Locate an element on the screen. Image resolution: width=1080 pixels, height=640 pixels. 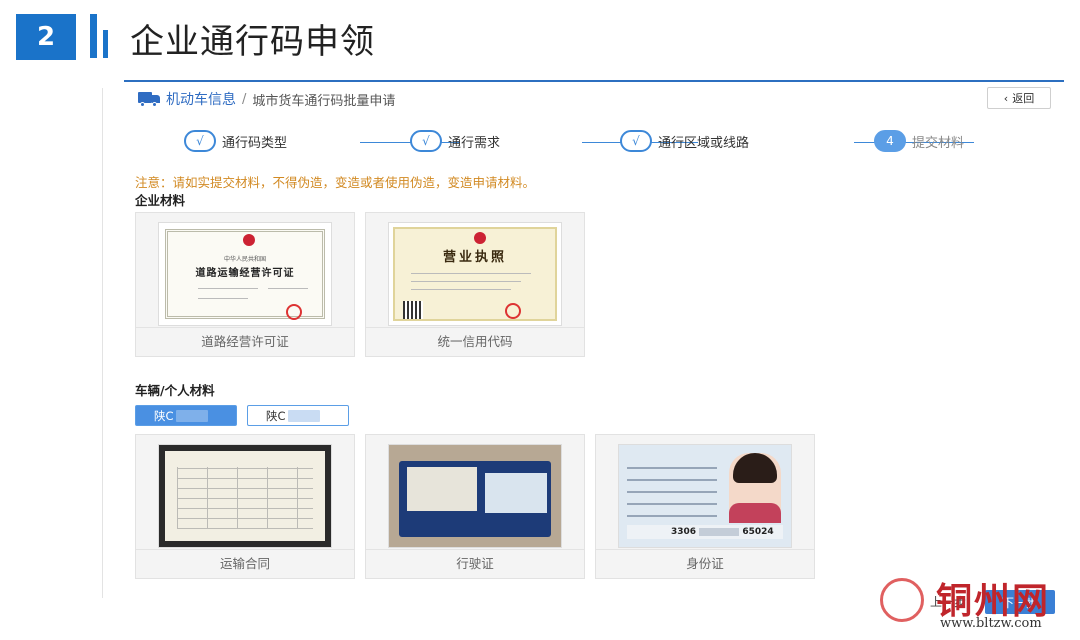
slide-header: 2 企业通行码申领 is located at coordinates (540, 36).